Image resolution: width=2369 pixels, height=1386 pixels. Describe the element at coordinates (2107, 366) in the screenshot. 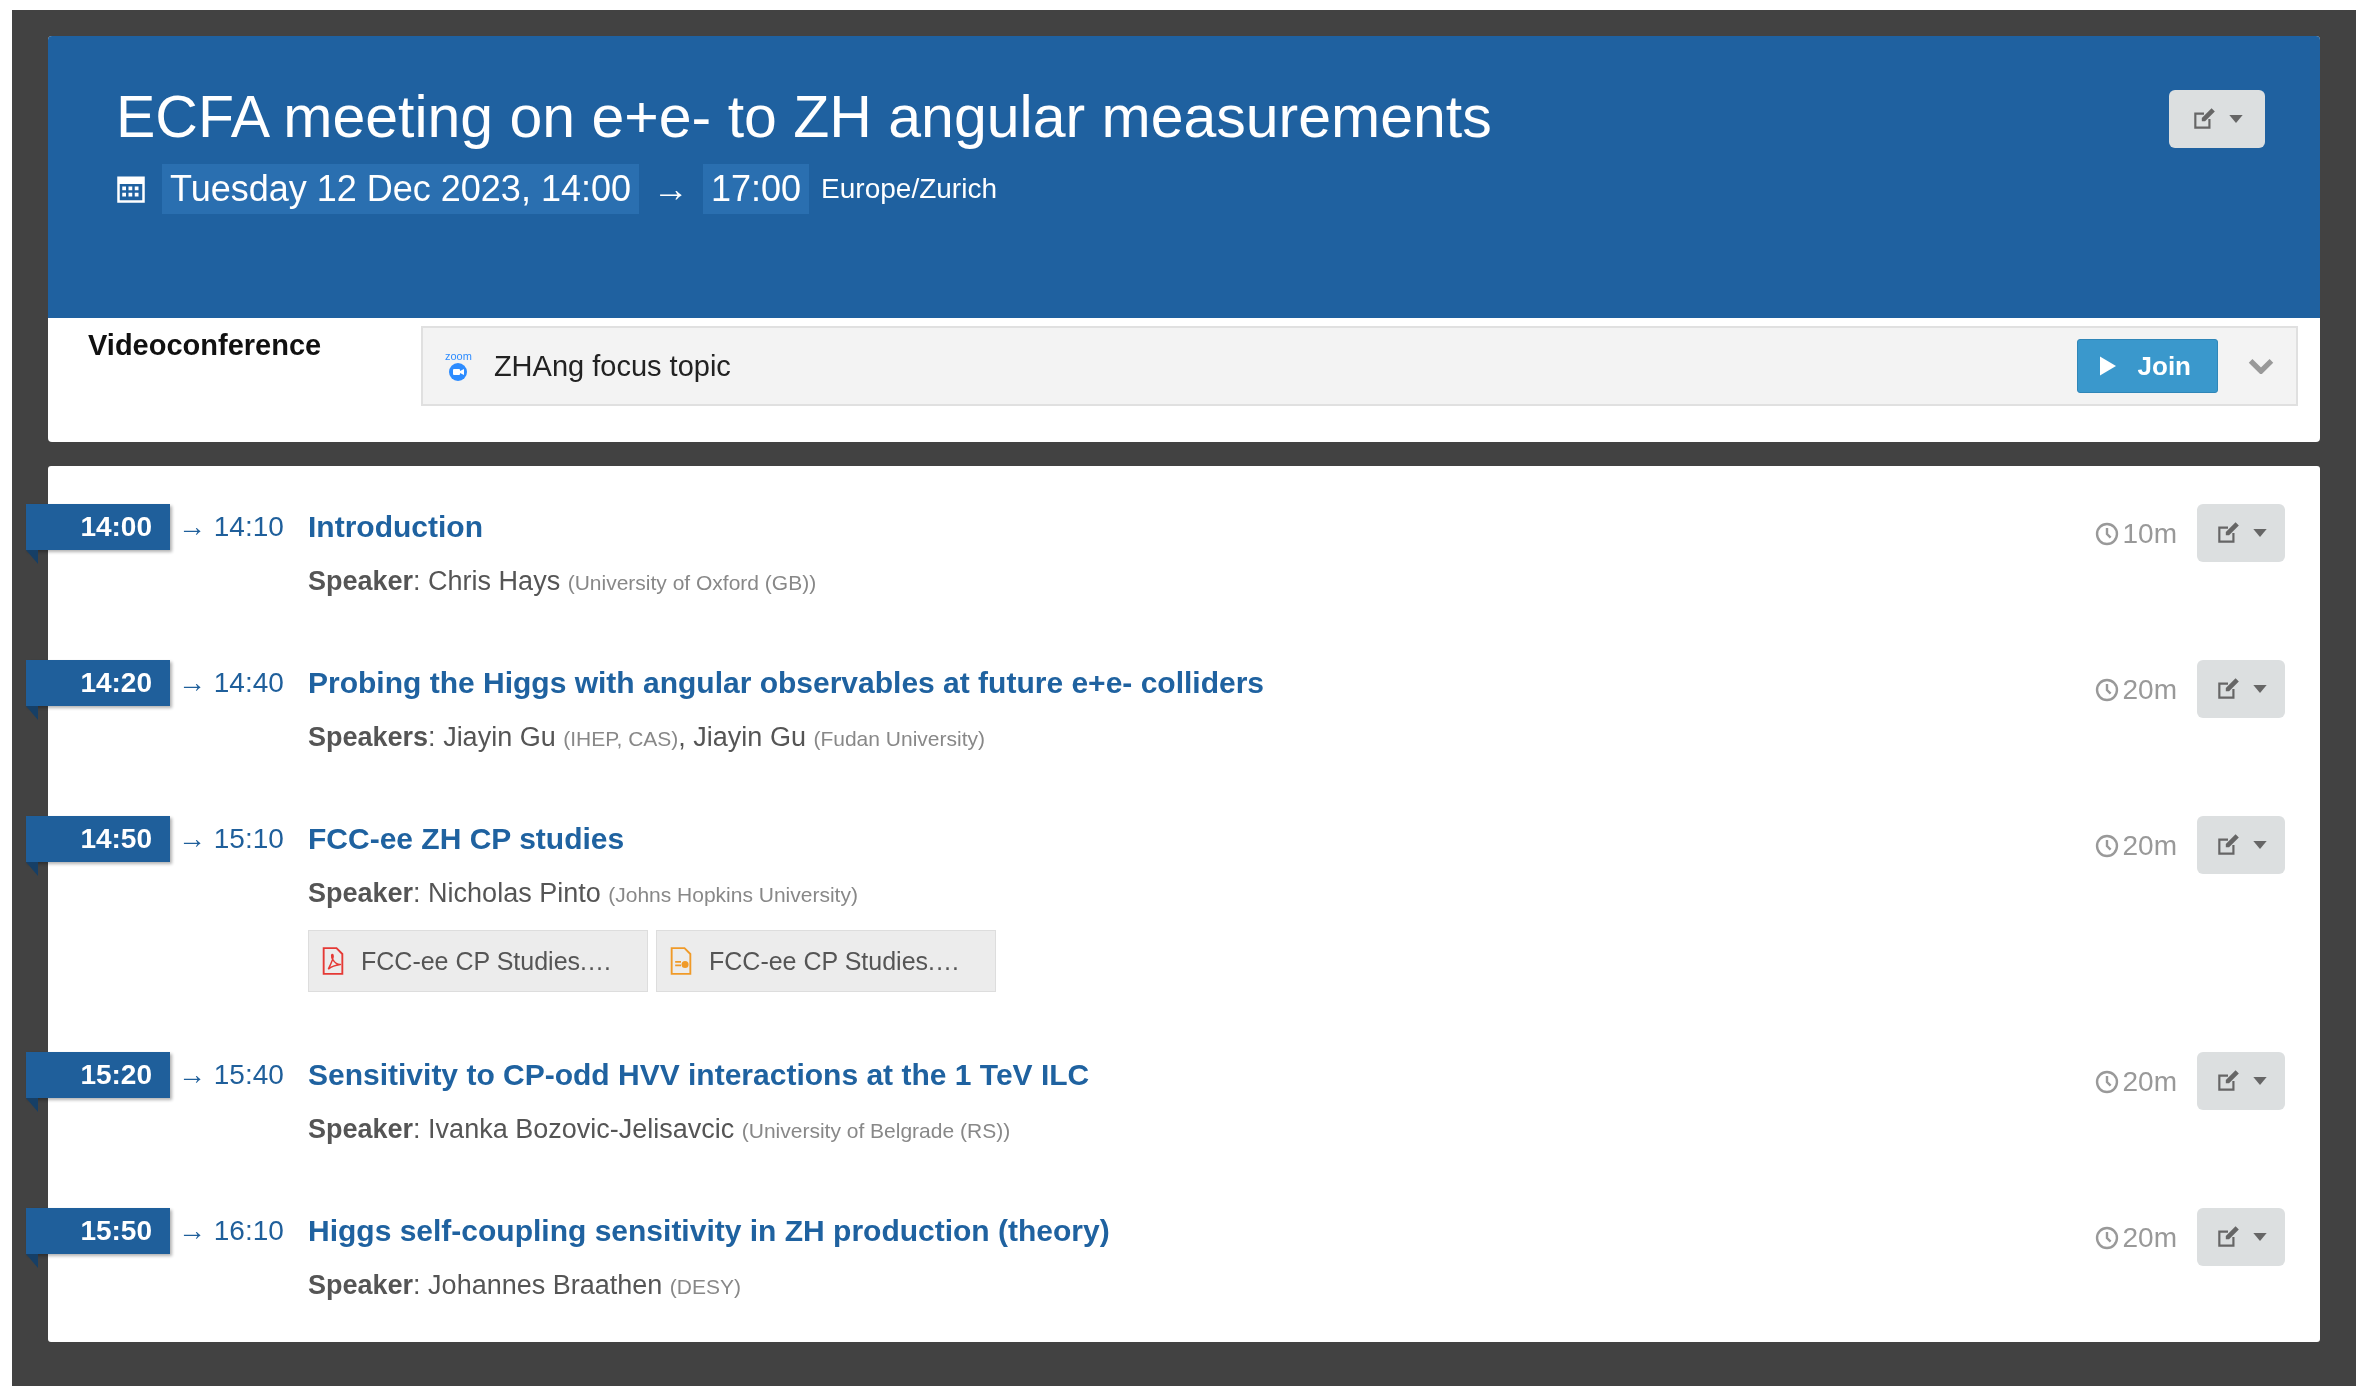

I see `play-icon` at that location.